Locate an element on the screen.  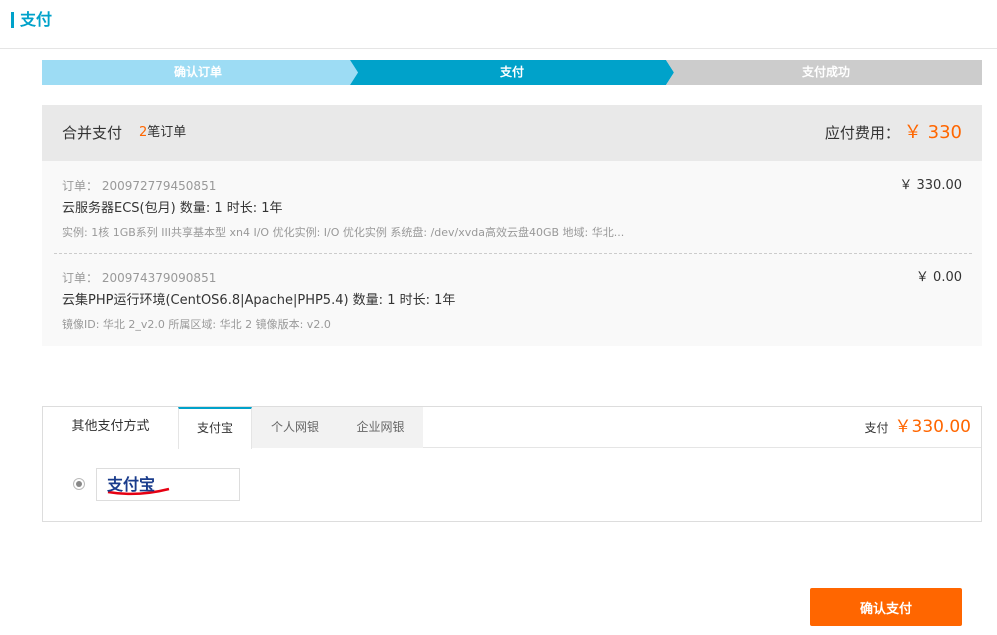
tab-other-payment: 其他支付方式 is located at coordinates (110, 427).